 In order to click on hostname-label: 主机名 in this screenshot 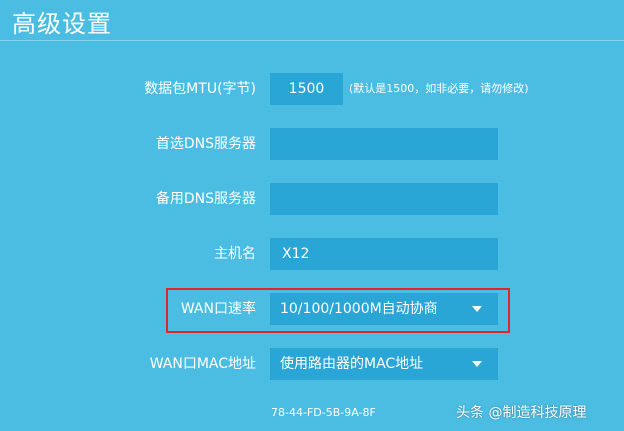, I will do `click(235, 254)`.